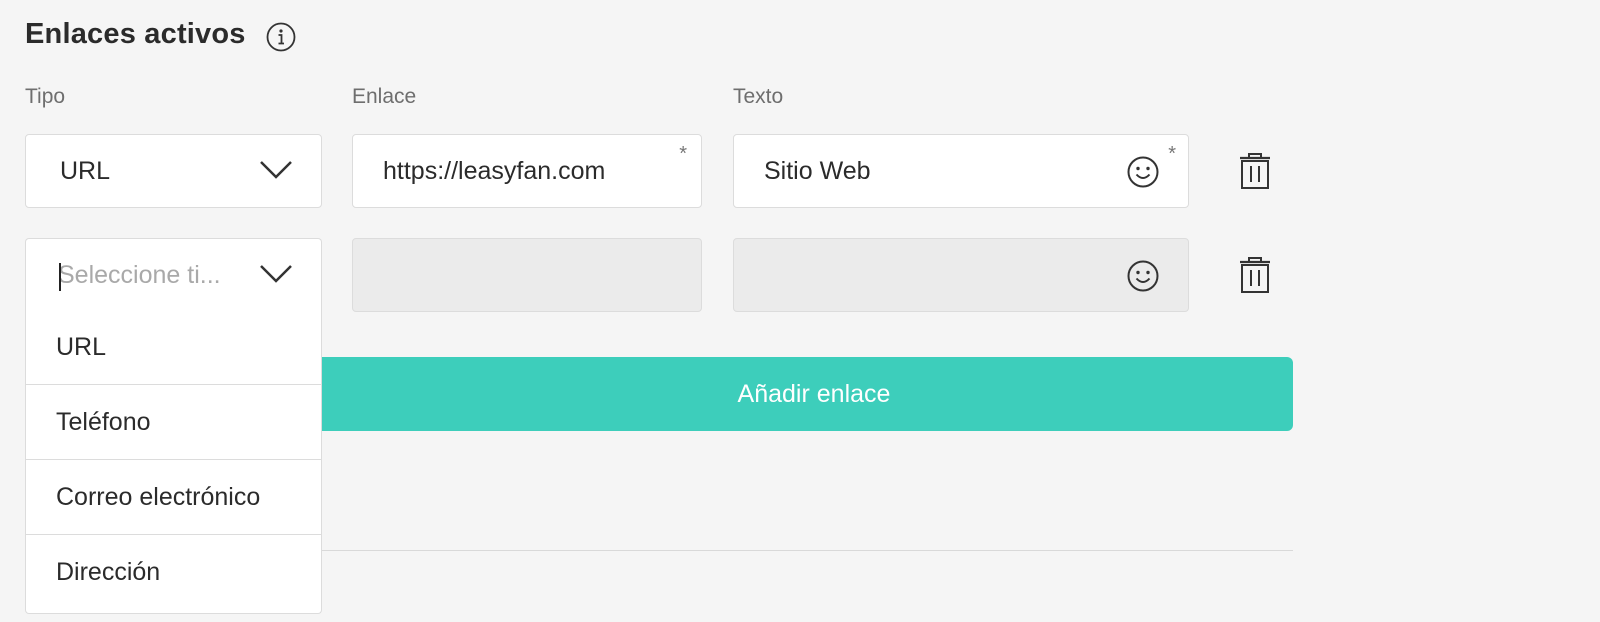 The image size is (1600, 622). Describe the element at coordinates (173, 572) in the screenshot. I see `dropdown-option-direccion: Dirección` at that location.